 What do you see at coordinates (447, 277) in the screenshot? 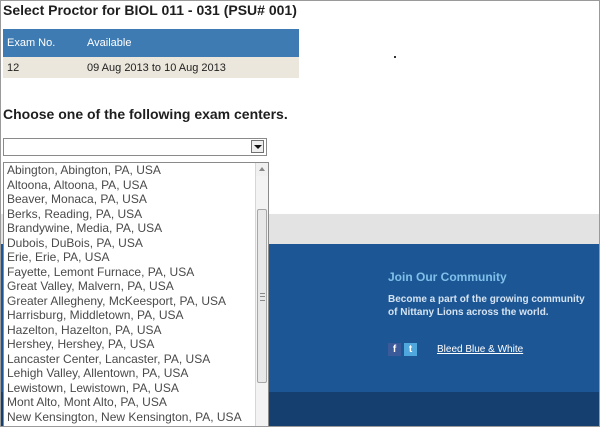
I see `community-title: Join Our Community` at bounding box center [447, 277].